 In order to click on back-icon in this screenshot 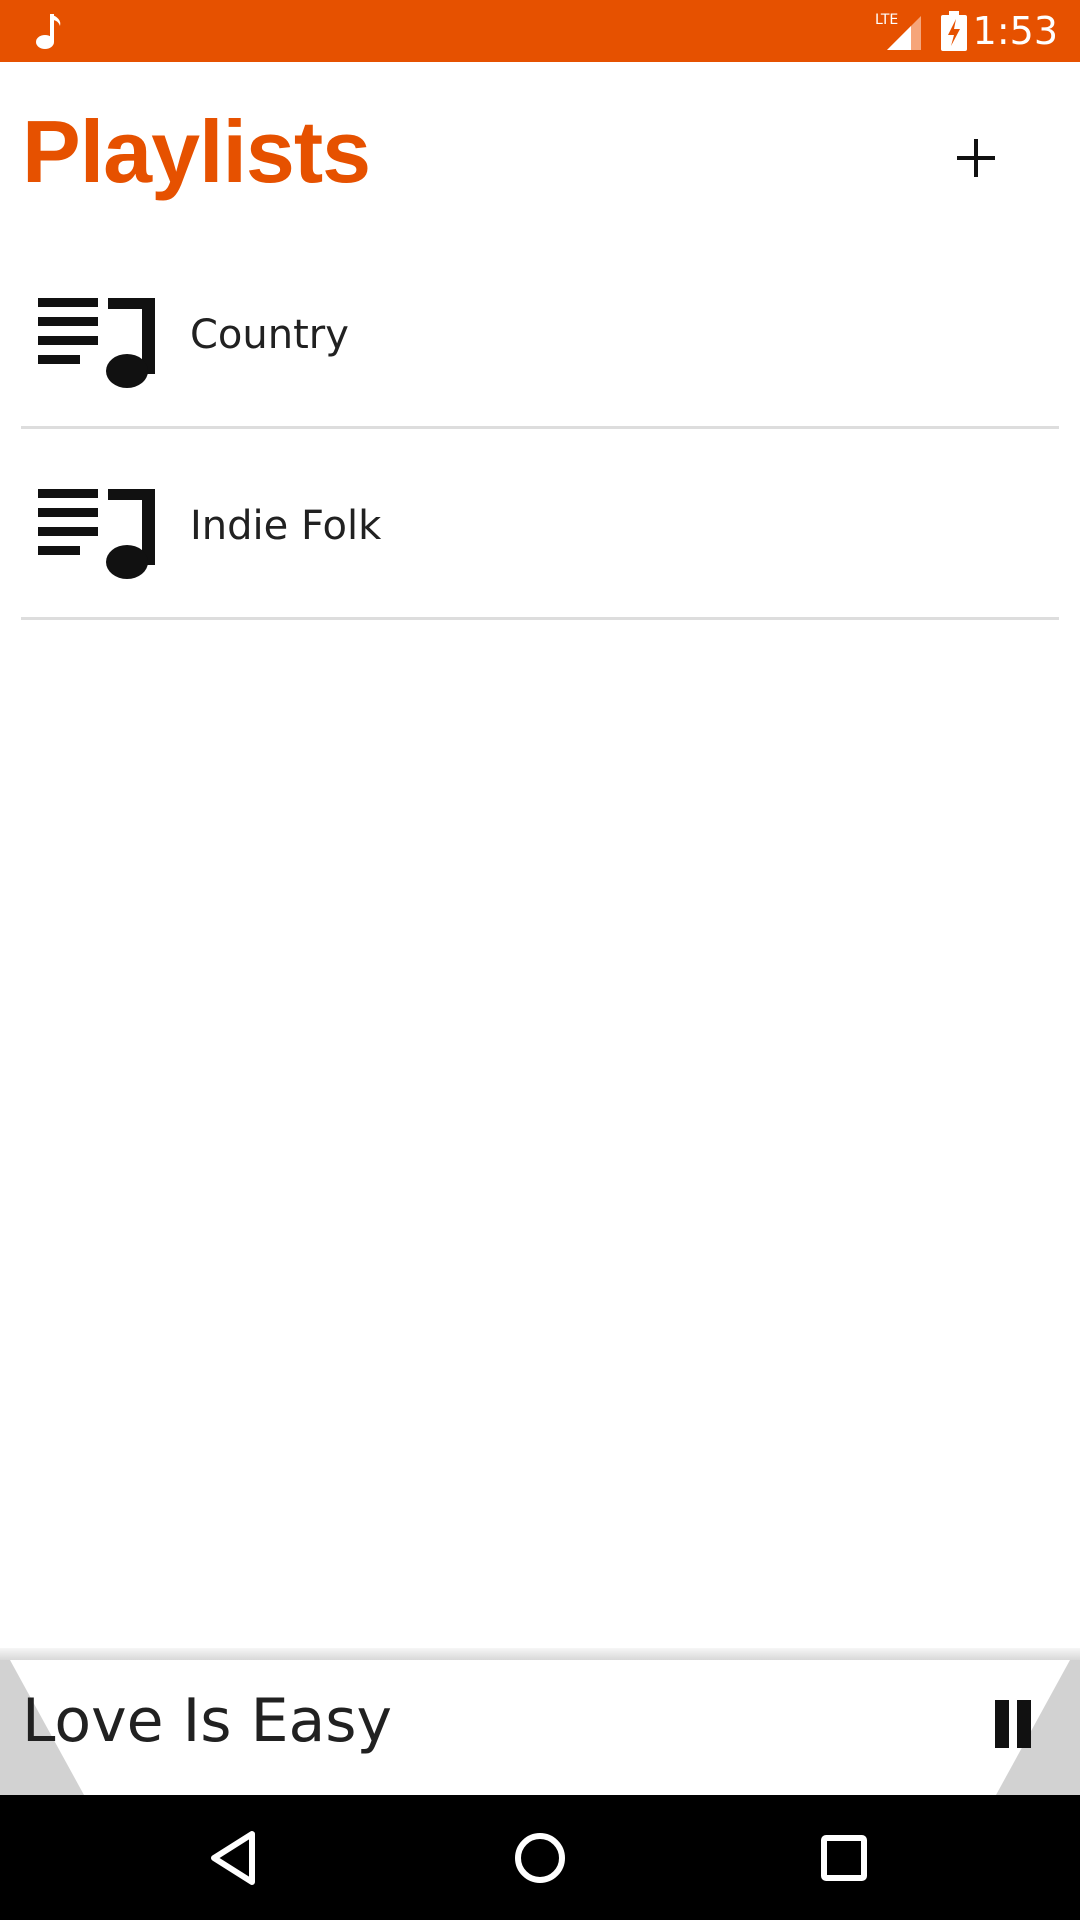, I will do `click(236, 1858)`.